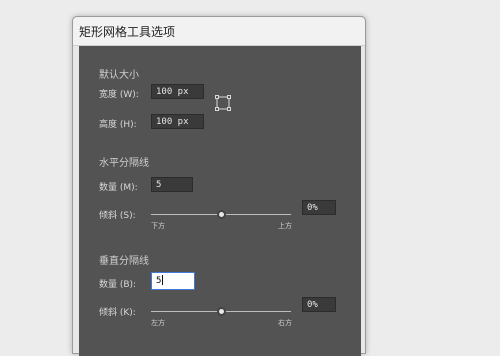  What do you see at coordinates (124, 163) in the screenshot?
I see `section-title-horizontal-dividers: 水平分隔线` at bounding box center [124, 163].